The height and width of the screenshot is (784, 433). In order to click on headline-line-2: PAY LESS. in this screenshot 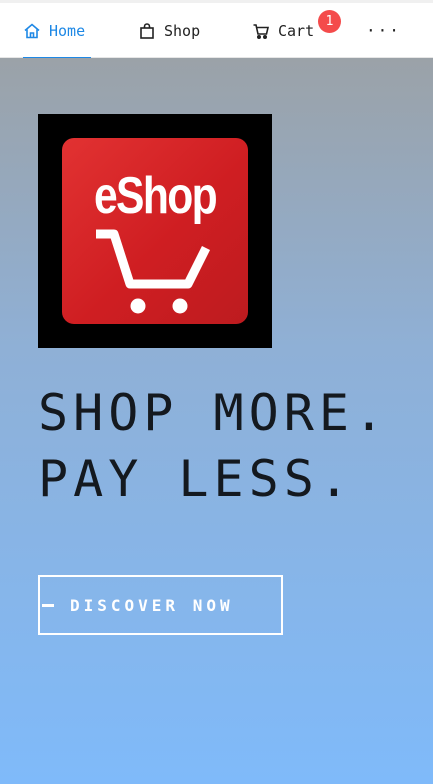, I will do `click(196, 479)`.